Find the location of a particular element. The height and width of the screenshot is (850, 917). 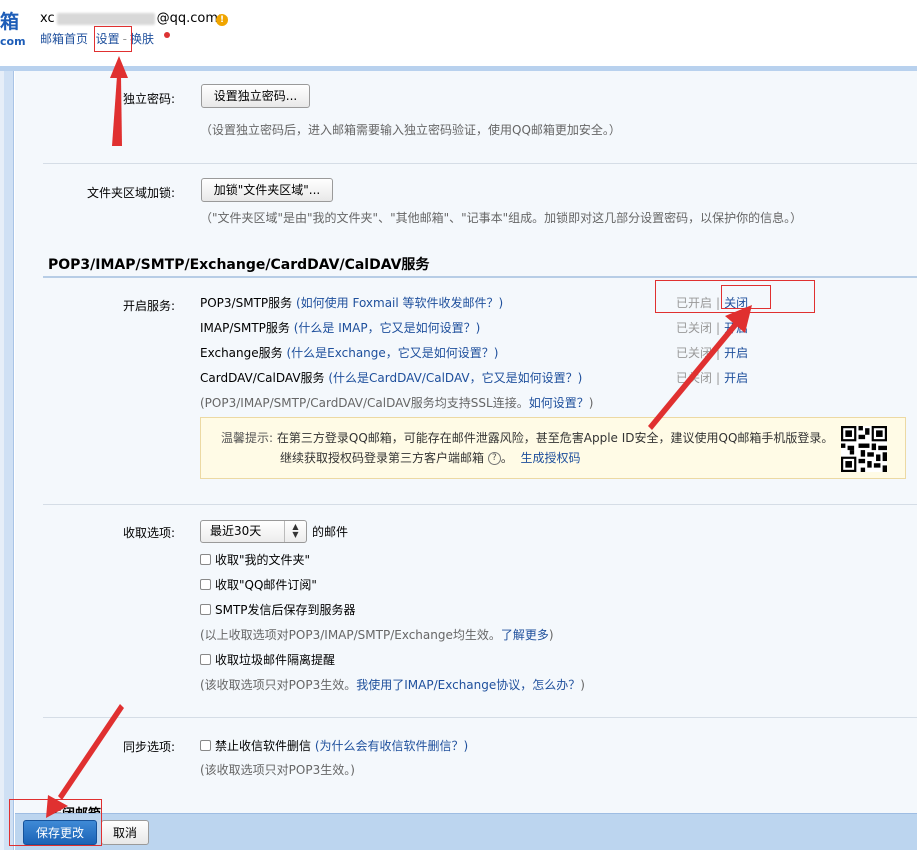

option-label: 收取垃圾邮件隔离提醒 is located at coordinates (275, 660).